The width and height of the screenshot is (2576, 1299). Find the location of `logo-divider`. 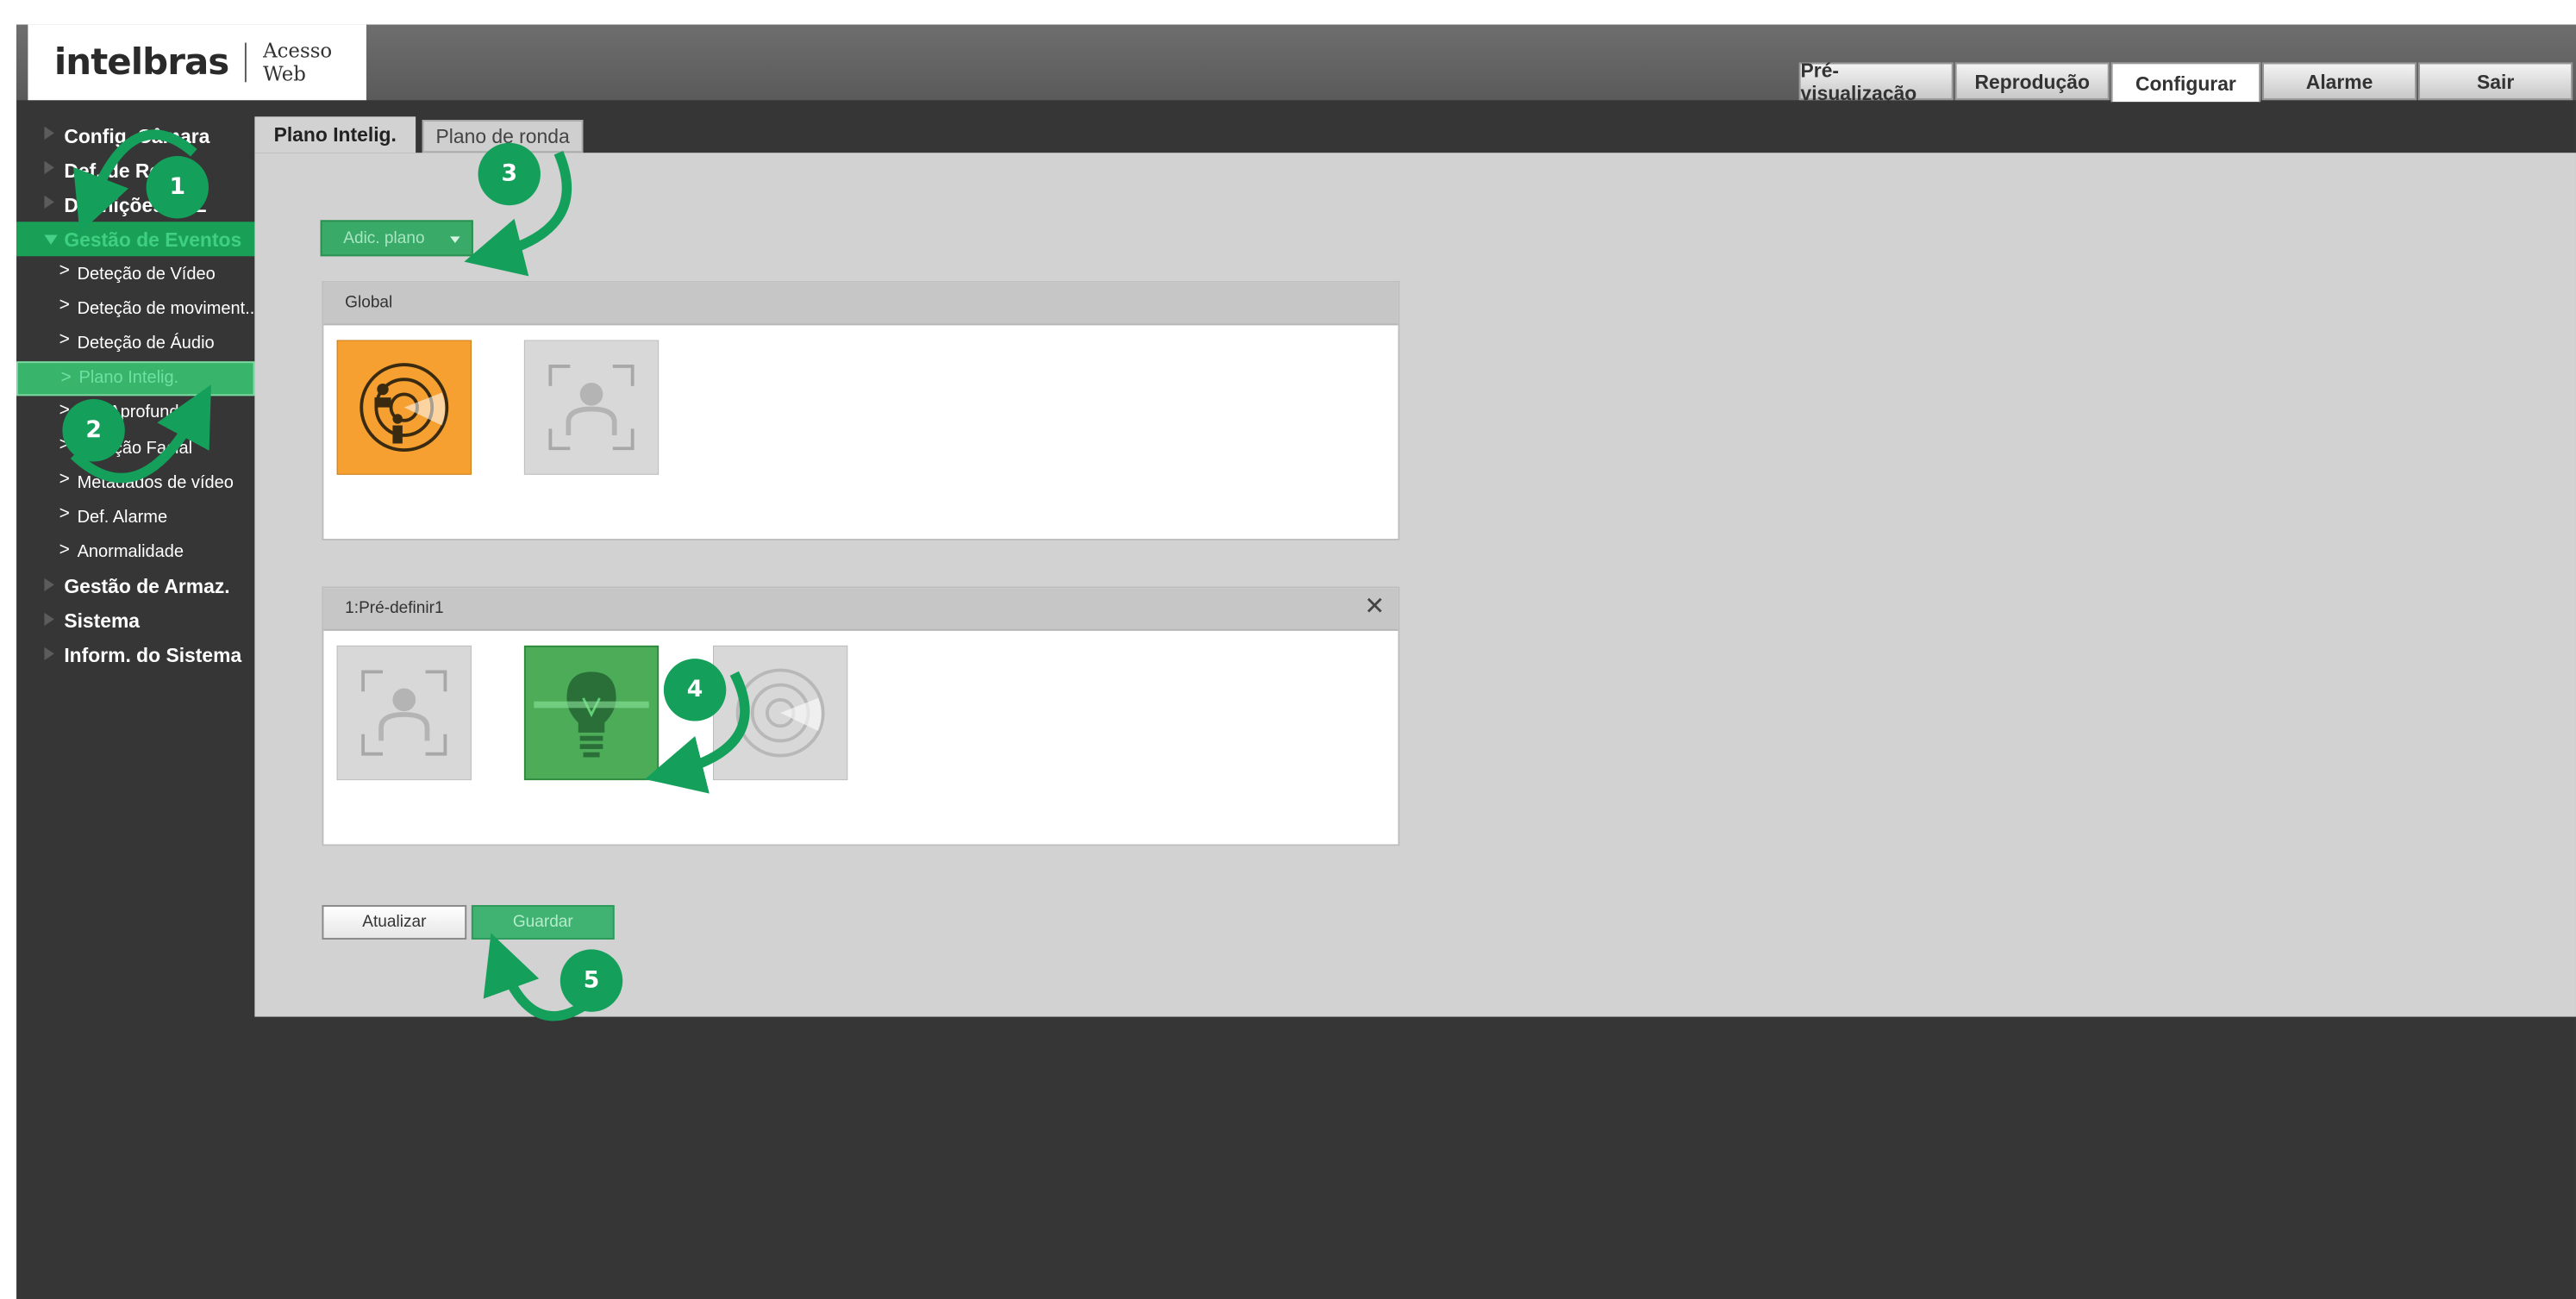

logo-divider is located at coordinates (246, 62).